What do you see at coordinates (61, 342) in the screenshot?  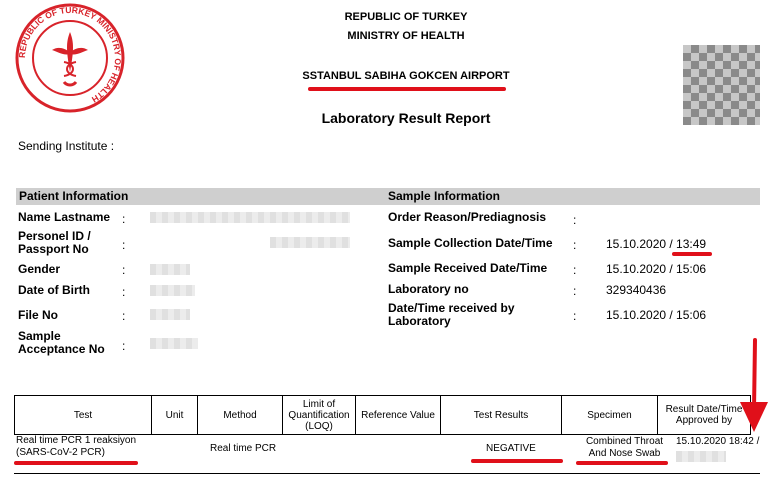 I see `patient-field-label: Sample Acceptance No` at bounding box center [61, 342].